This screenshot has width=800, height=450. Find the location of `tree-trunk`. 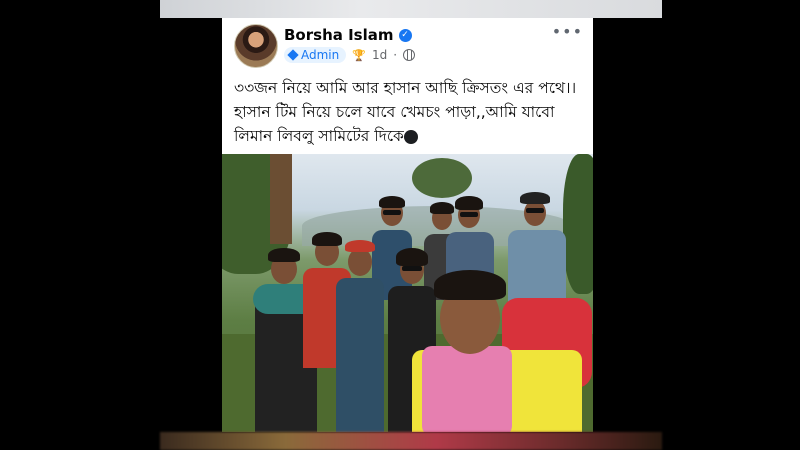

tree-trunk is located at coordinates (281, 199).